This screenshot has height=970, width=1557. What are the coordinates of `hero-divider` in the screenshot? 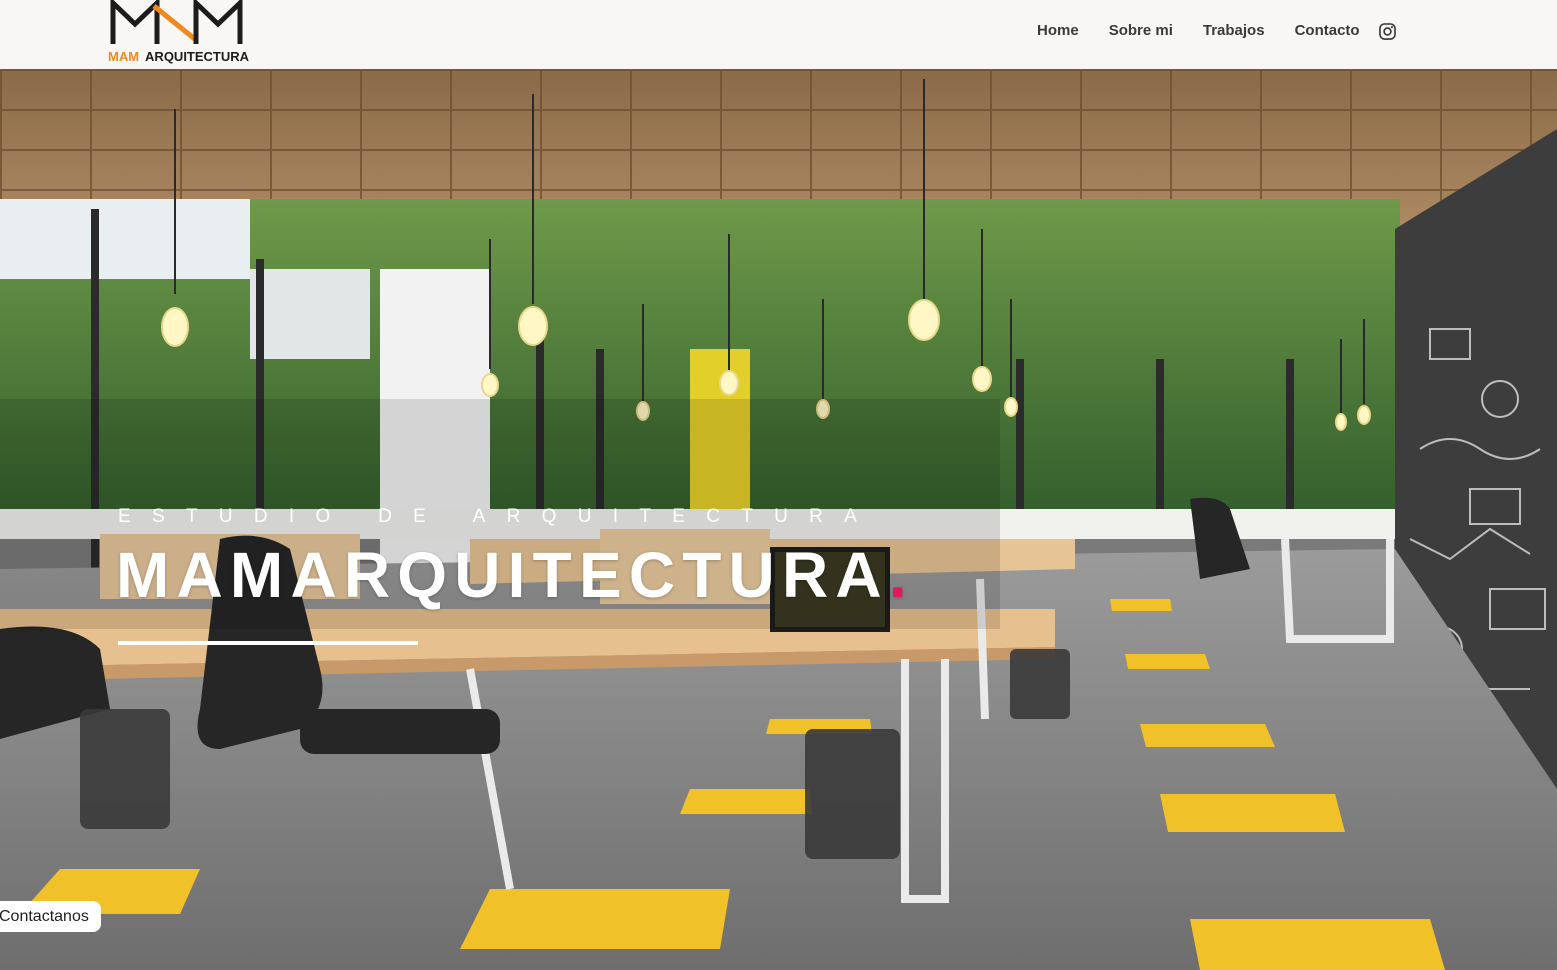 It's located at (268, 643).